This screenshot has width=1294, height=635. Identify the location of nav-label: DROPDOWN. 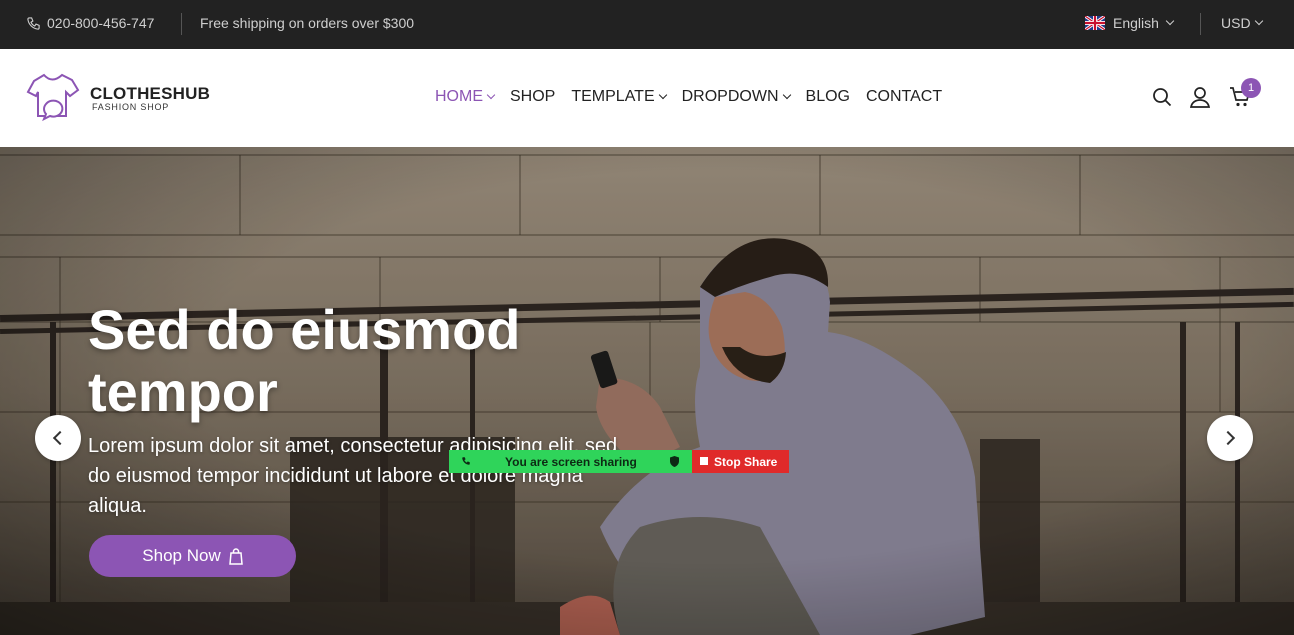
(730, 96).